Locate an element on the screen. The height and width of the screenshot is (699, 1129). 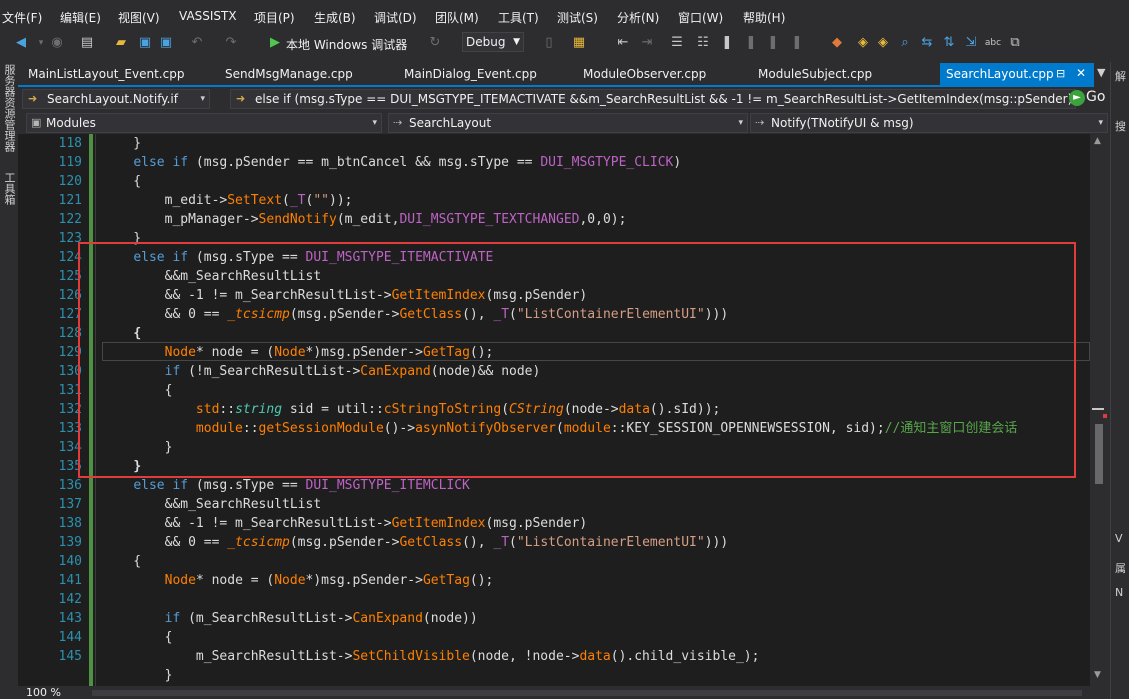
solution-explorer-tab: 解 is located at coordinates (1120, 76).